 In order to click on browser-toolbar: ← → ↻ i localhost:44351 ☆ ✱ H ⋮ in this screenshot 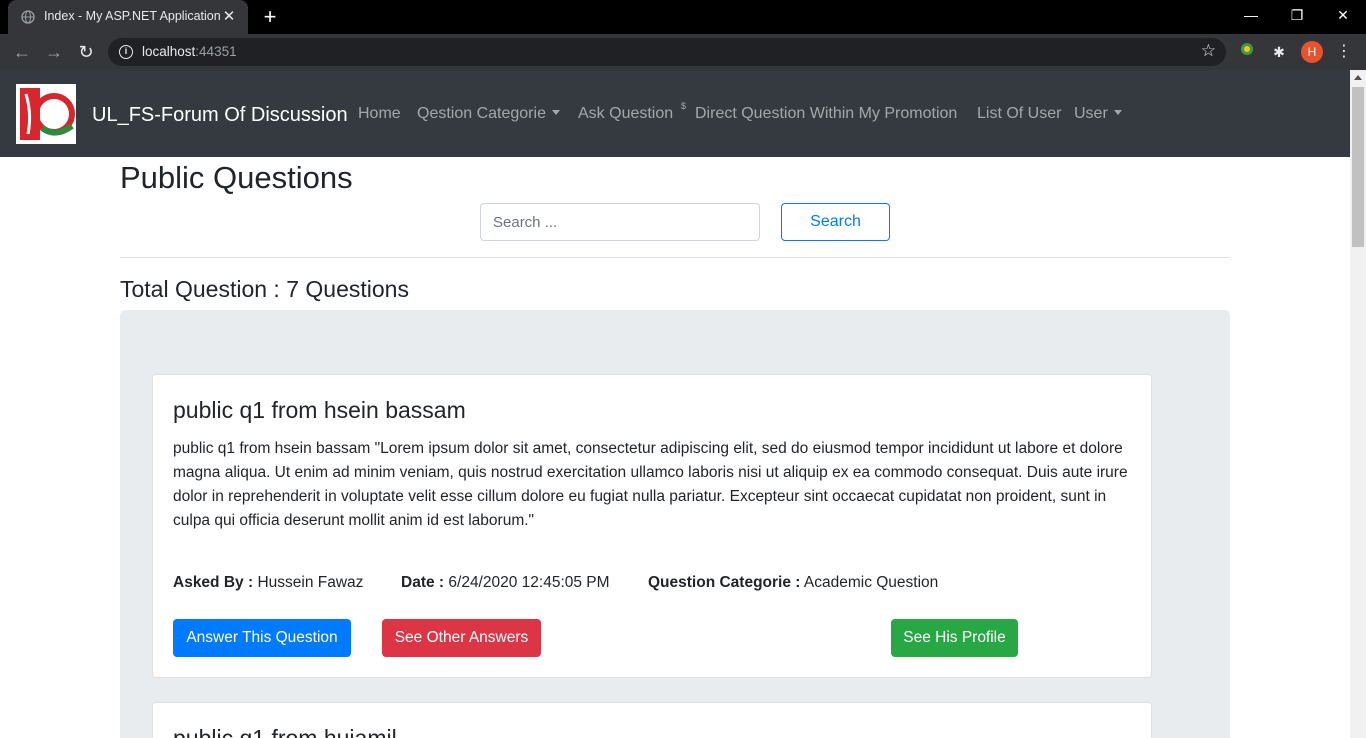, I will do `click(683, 52)`.